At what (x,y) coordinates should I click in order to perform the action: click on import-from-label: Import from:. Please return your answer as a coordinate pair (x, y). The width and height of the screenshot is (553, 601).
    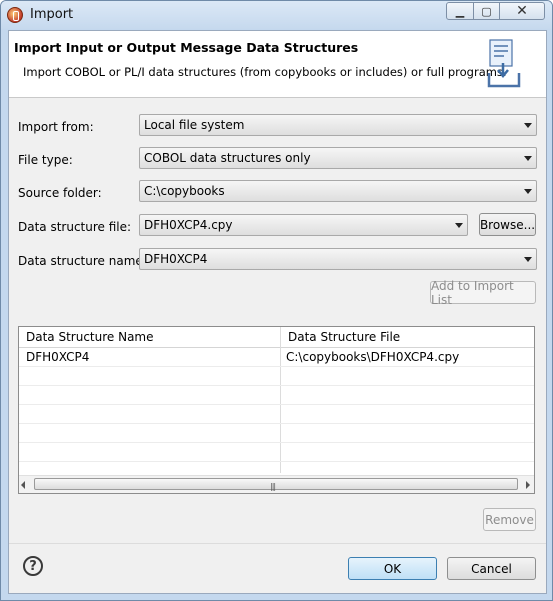
    Looking at the image, I should click on (56, 127).